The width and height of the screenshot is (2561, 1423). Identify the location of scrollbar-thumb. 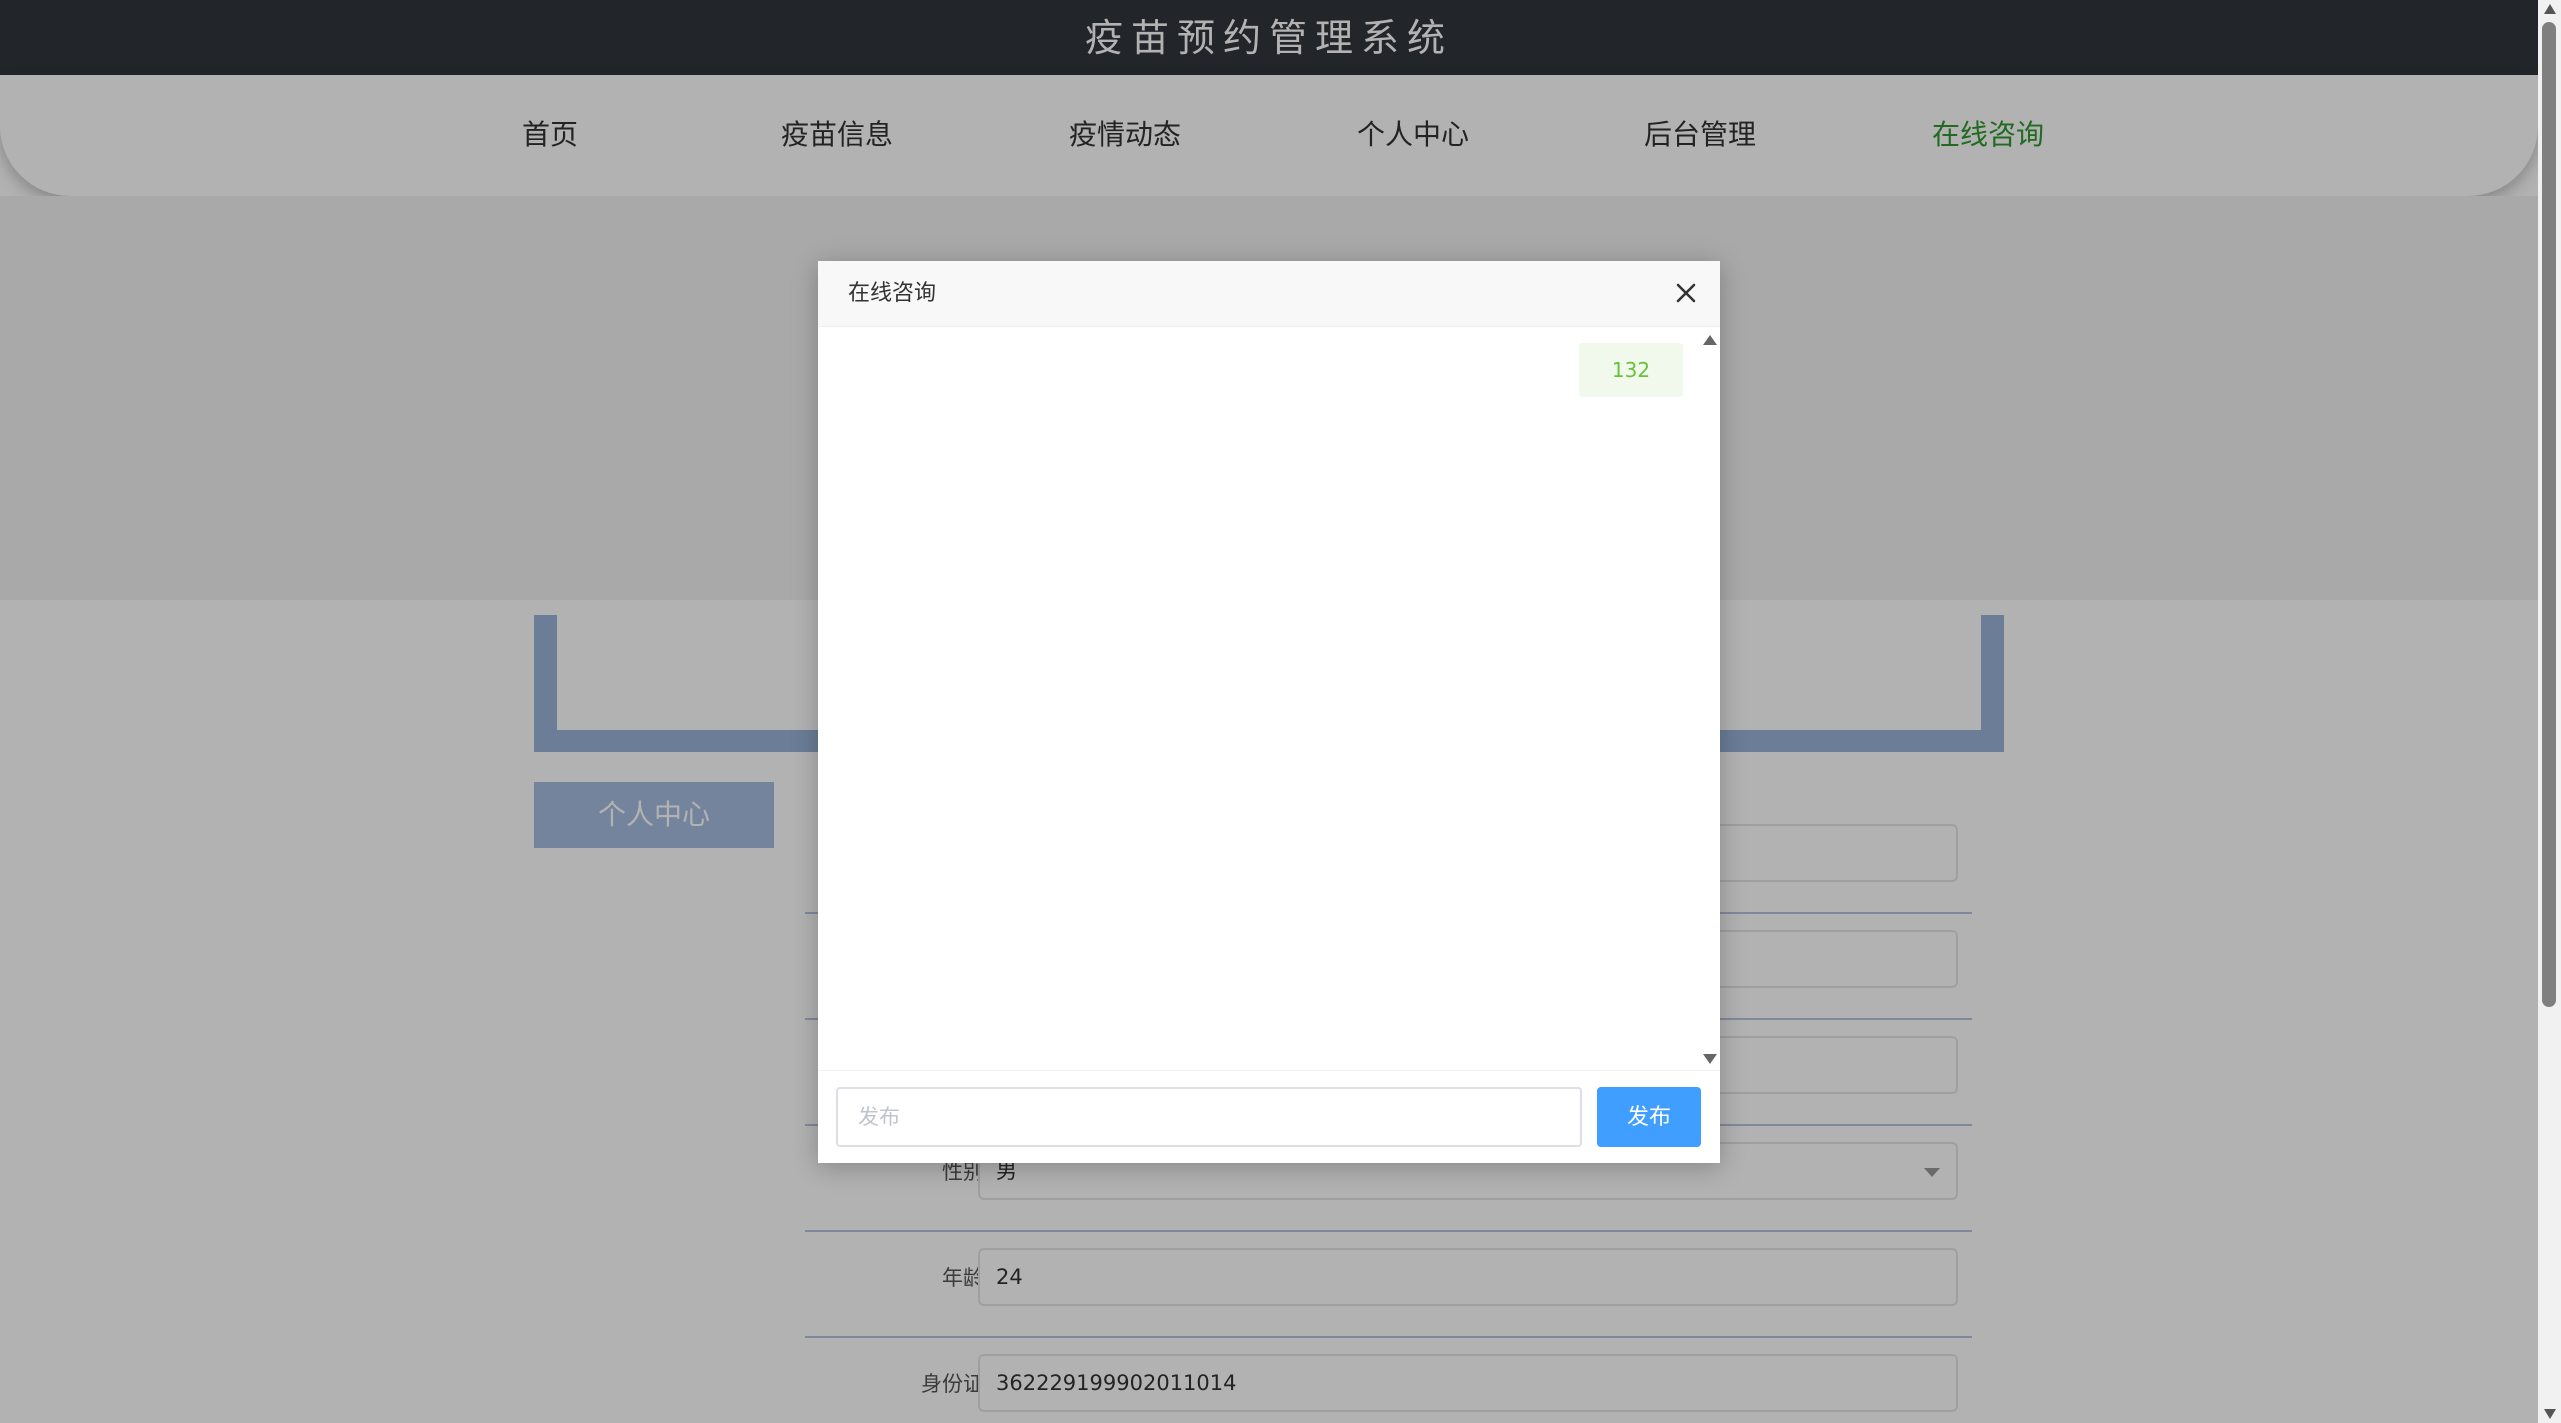
(2549, 514).